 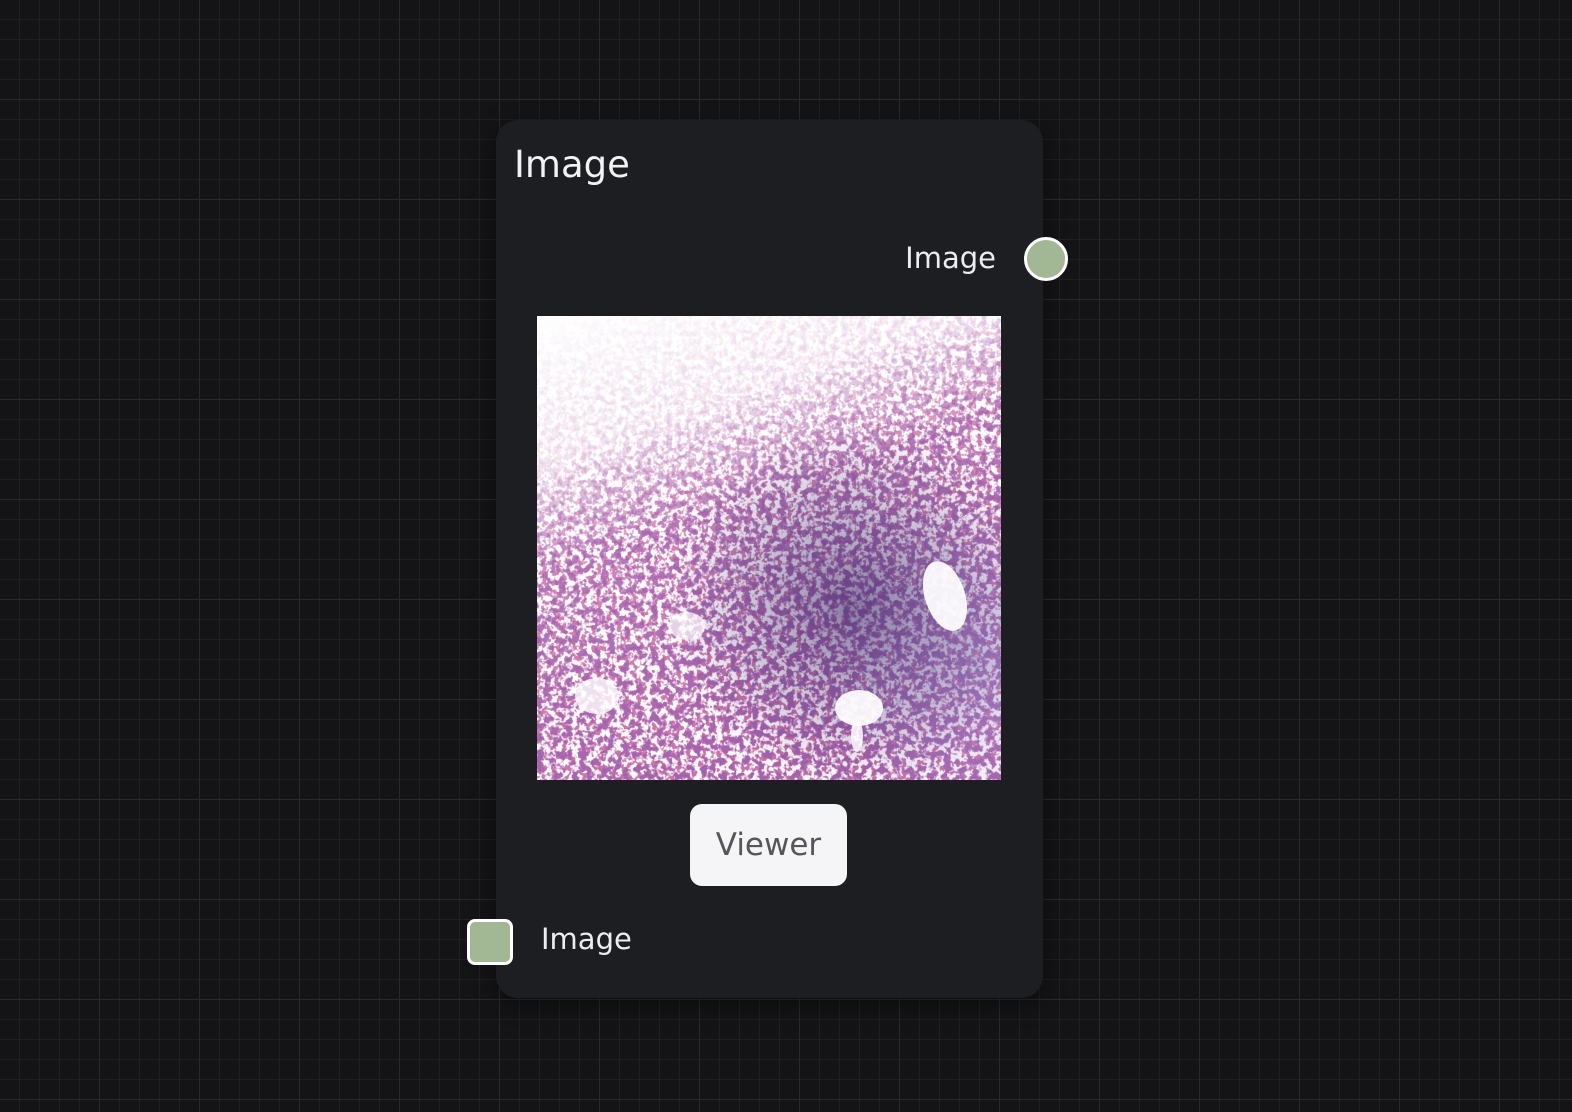 What do you see at coordinates (768, 845) in the screenshot?
I see `viewer-button: Viewer` at bounding box center [768, 845].